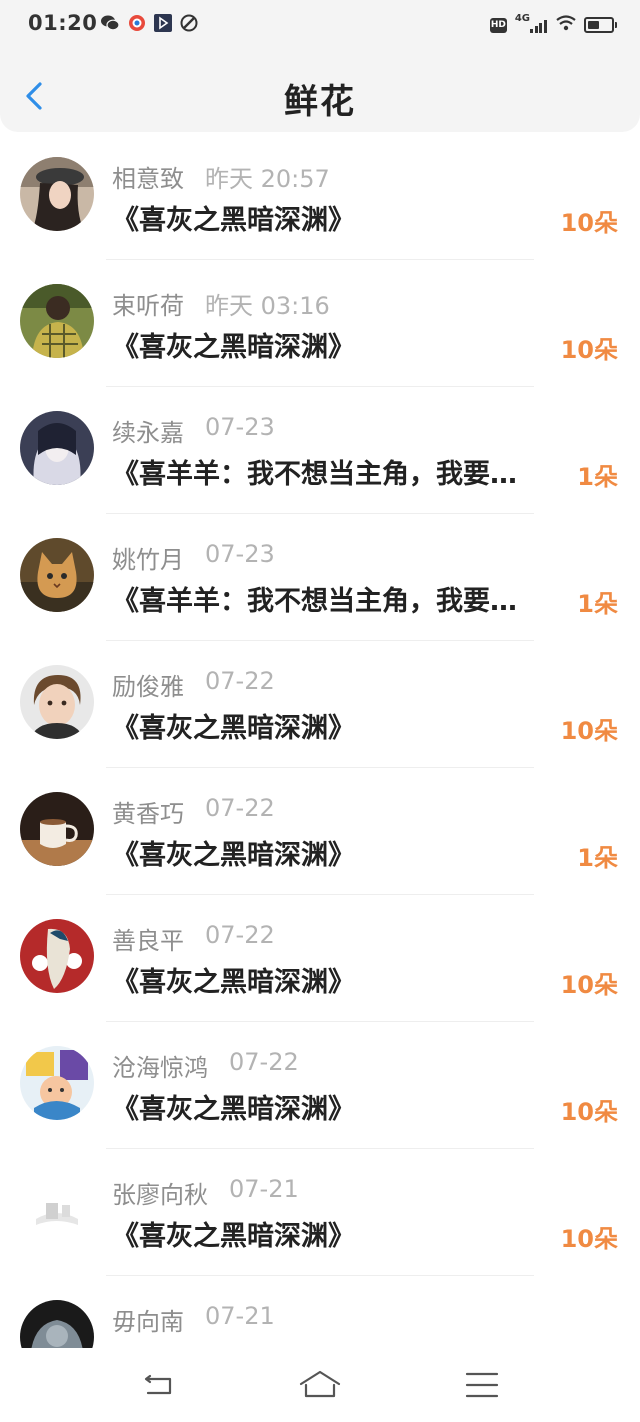 The image size is (640, 1422). I want to click on list-item: 续永嘉 07-23 《喜羊羊：我不想当主角，我要… 1朵, so click(320, 450).